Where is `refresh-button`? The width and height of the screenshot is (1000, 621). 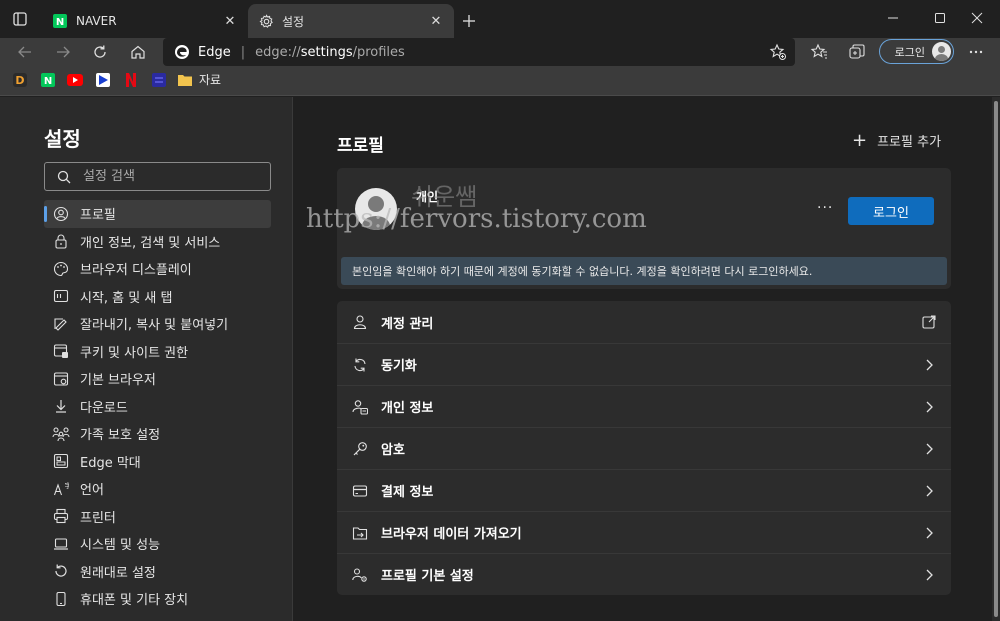 refresh-button is located at coordinates (100, 52).